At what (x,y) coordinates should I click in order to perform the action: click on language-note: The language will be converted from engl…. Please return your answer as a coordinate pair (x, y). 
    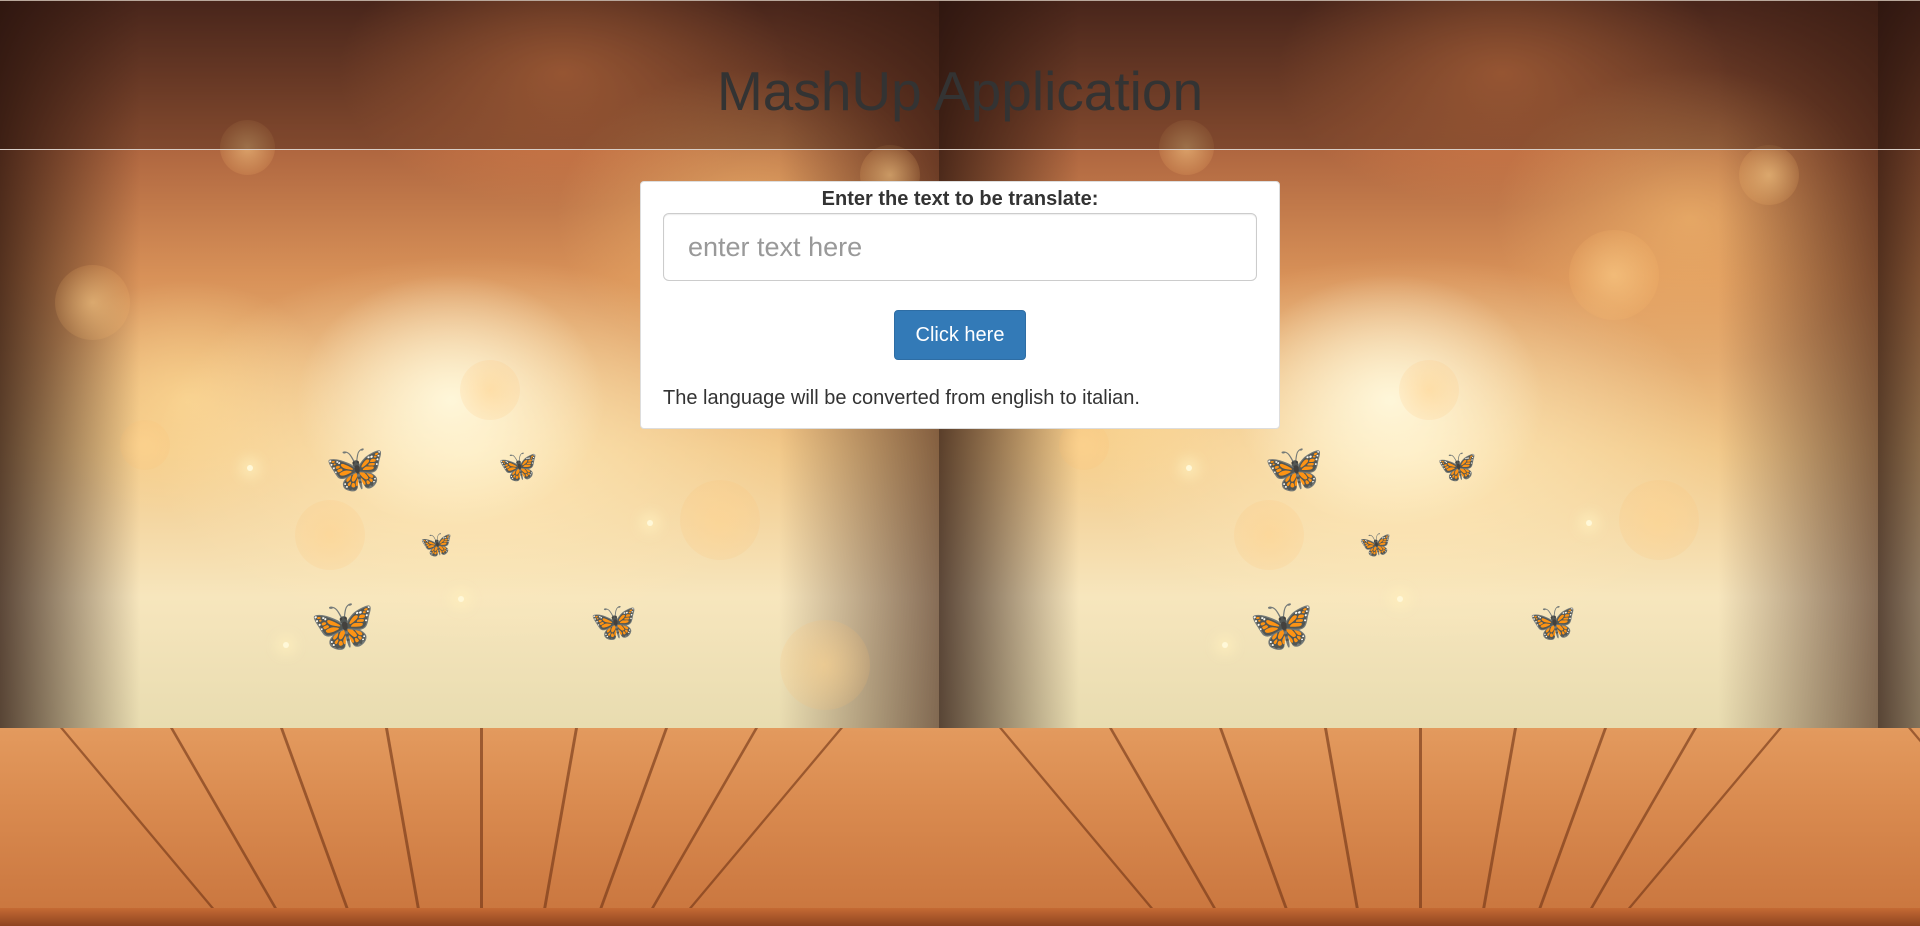
    Looking at the image, I should click on (901, 398).